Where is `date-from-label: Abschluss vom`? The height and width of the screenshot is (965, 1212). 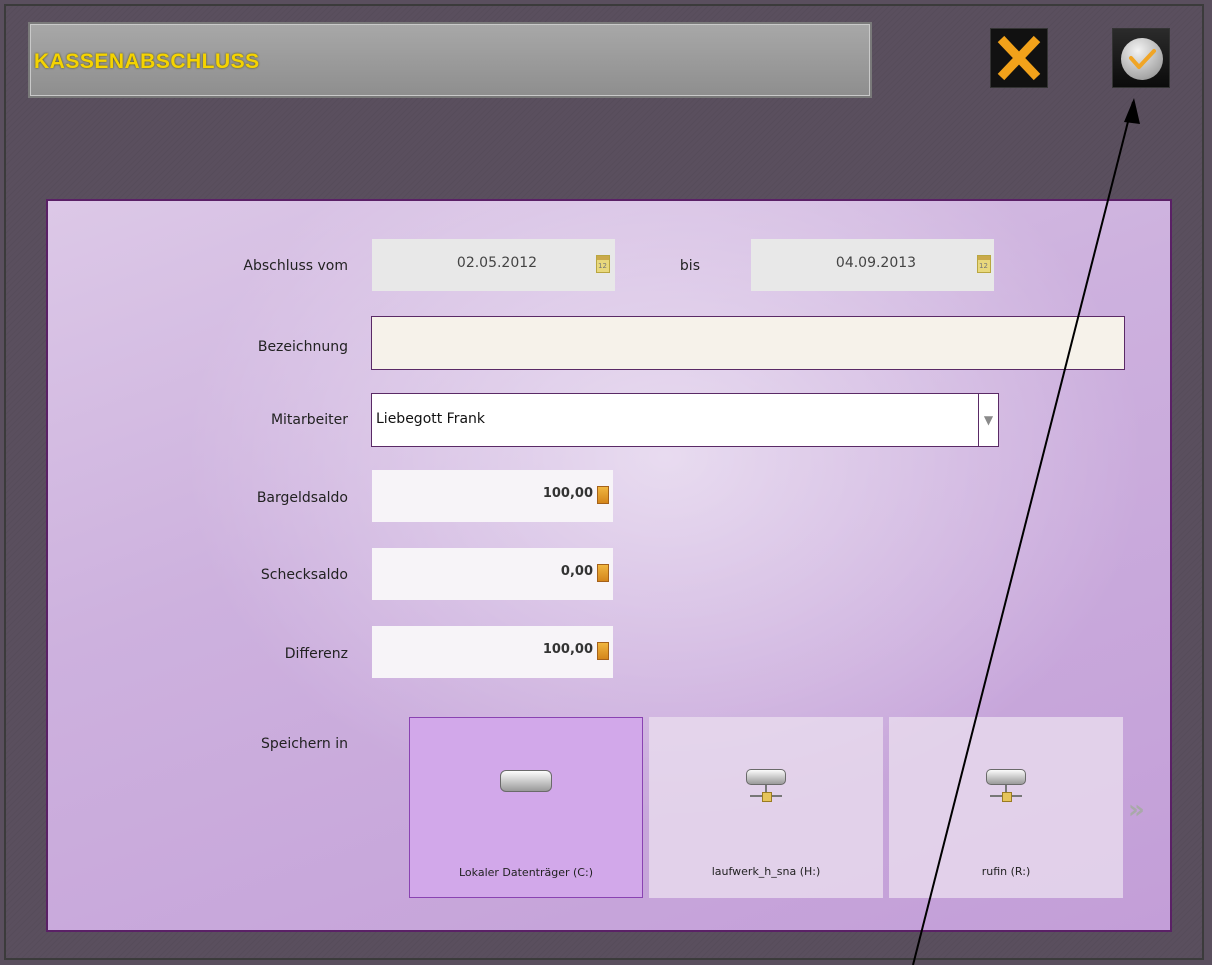
date-from-label: Abschluss vom is located at coordinates (295, 266).